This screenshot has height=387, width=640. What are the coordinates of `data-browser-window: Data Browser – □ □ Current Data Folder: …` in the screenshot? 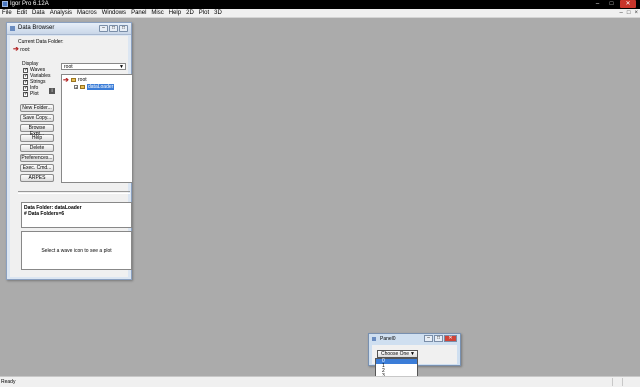 It's located at (69, 151).